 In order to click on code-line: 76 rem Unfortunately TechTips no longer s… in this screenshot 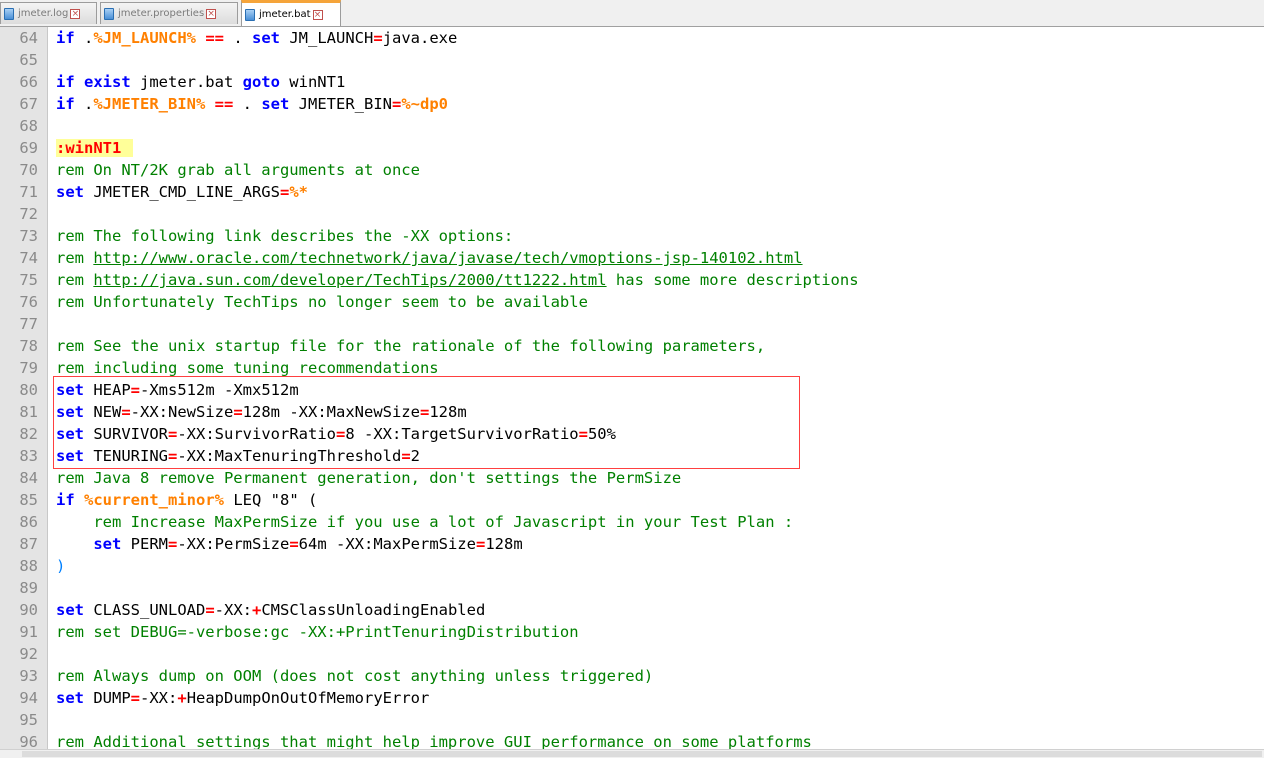, I will do `click(632, 302)`.